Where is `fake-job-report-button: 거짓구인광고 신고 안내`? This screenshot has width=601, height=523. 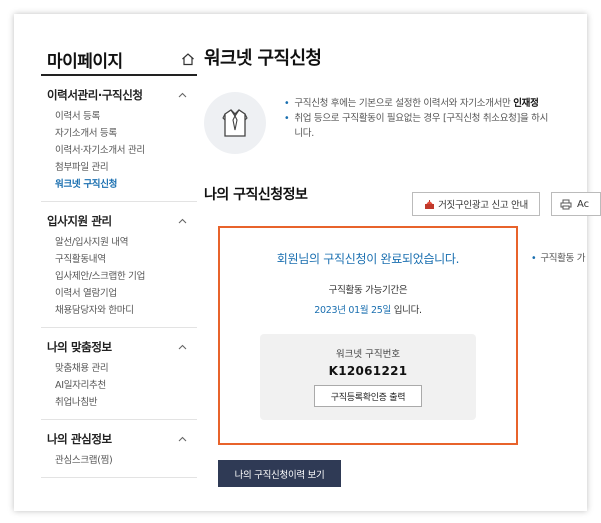
fake-job-report-button: 거짓구인광고 신고 안내 is located at coordinates (476, 204).